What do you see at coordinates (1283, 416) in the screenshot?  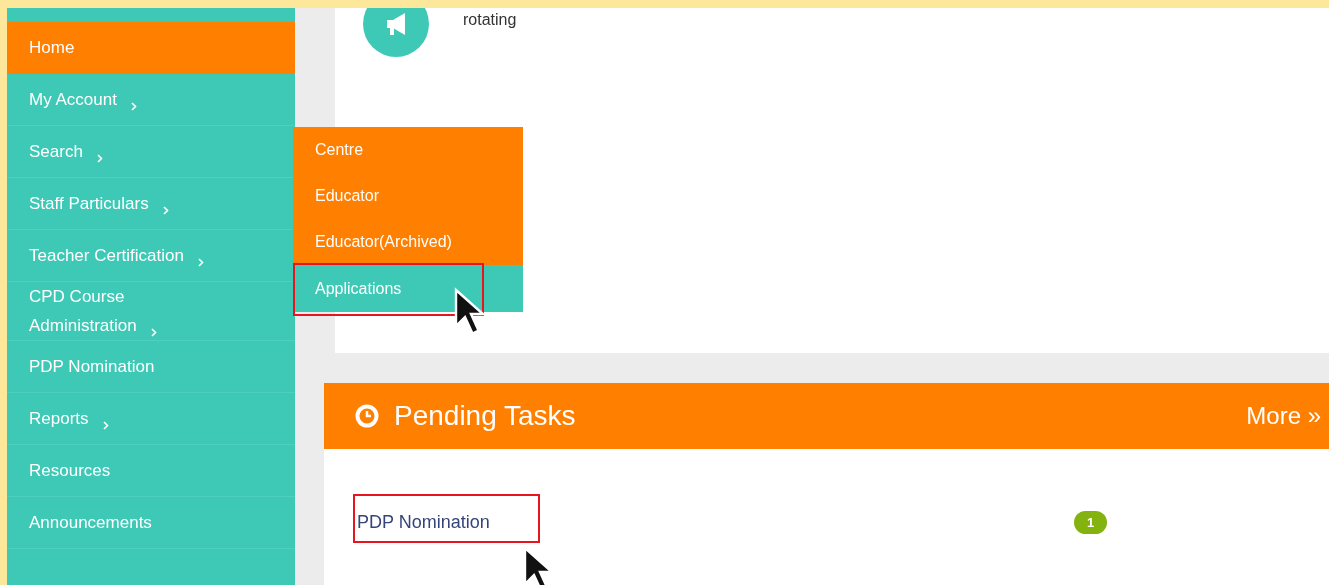 I see `more-link: More »` at bounding box center [1283, 416].